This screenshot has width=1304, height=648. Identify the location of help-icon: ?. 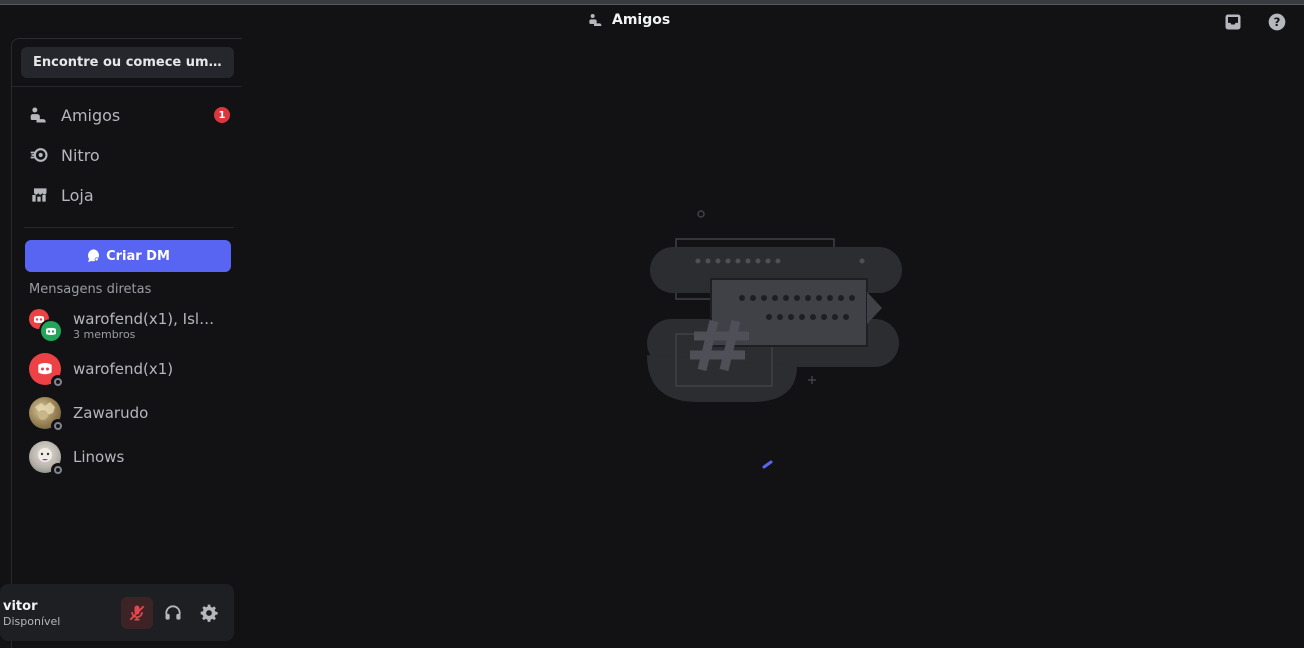
(1277, 22).